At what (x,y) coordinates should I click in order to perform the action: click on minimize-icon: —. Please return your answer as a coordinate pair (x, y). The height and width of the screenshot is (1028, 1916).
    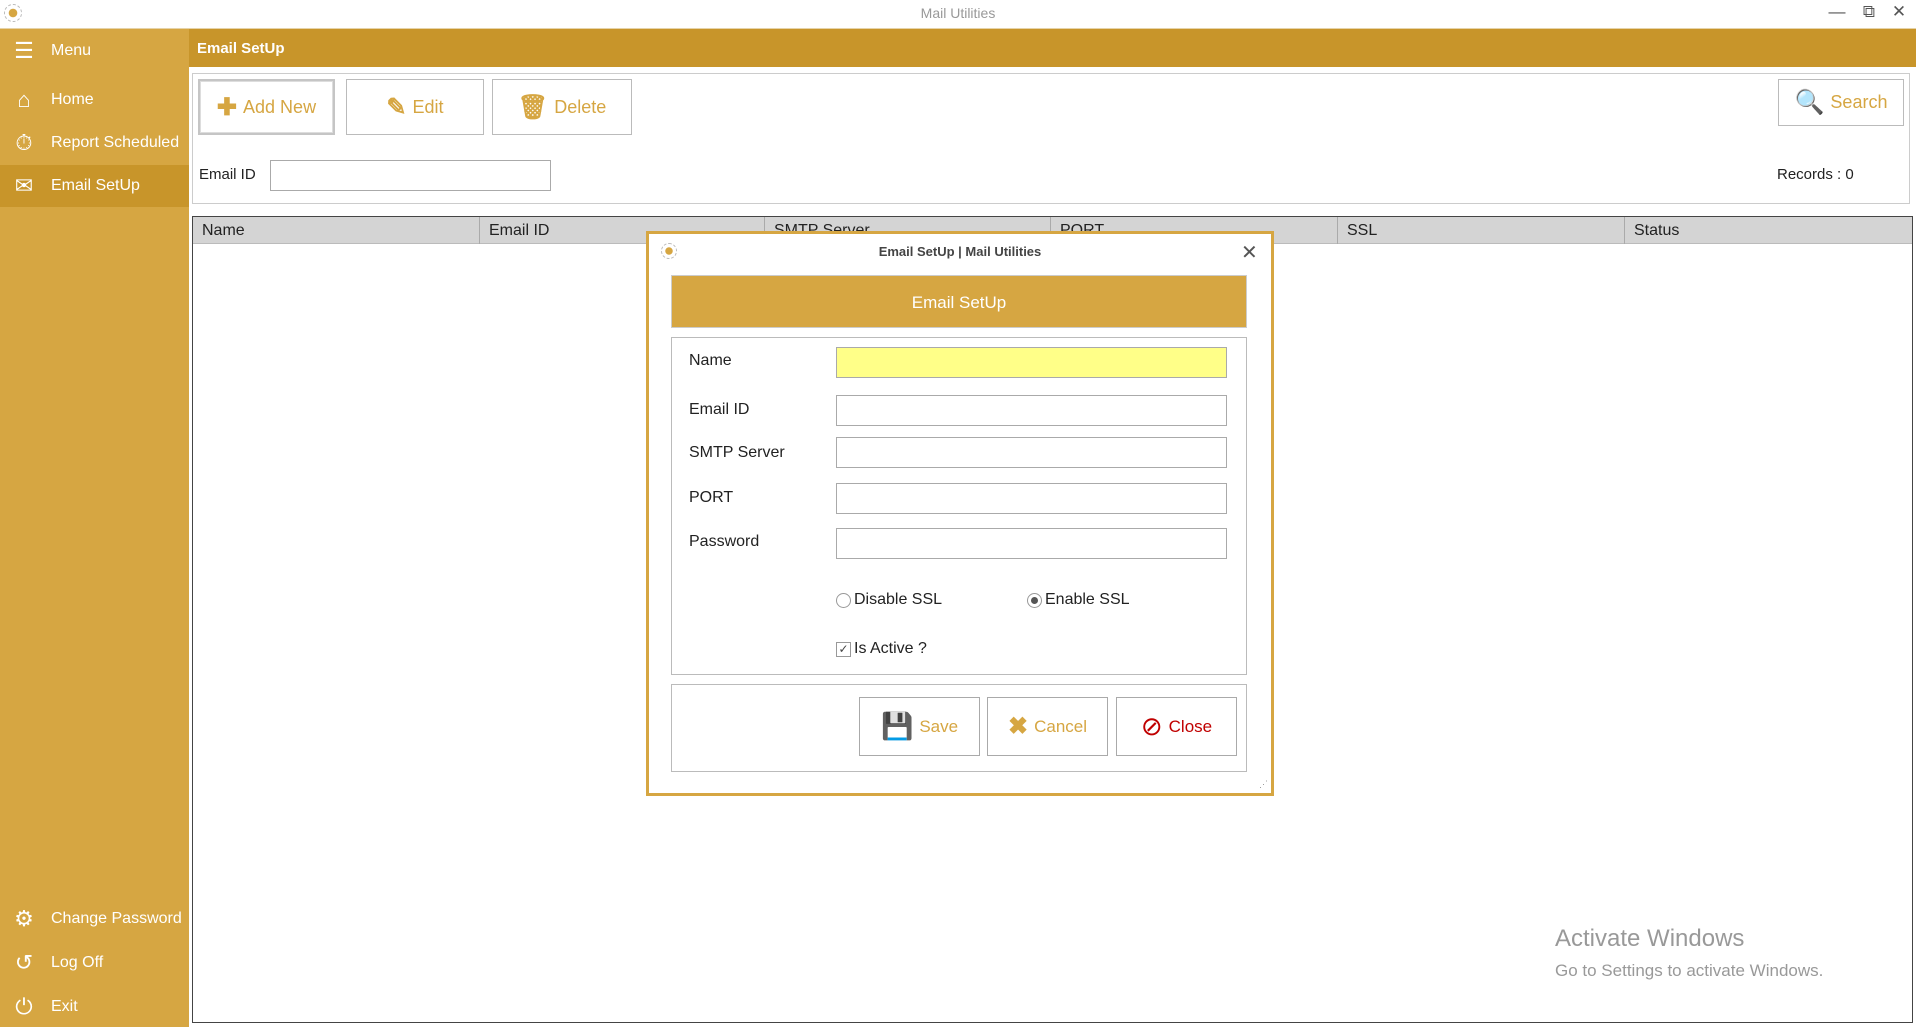
    Looking at the image, I should click on (1837, 14).